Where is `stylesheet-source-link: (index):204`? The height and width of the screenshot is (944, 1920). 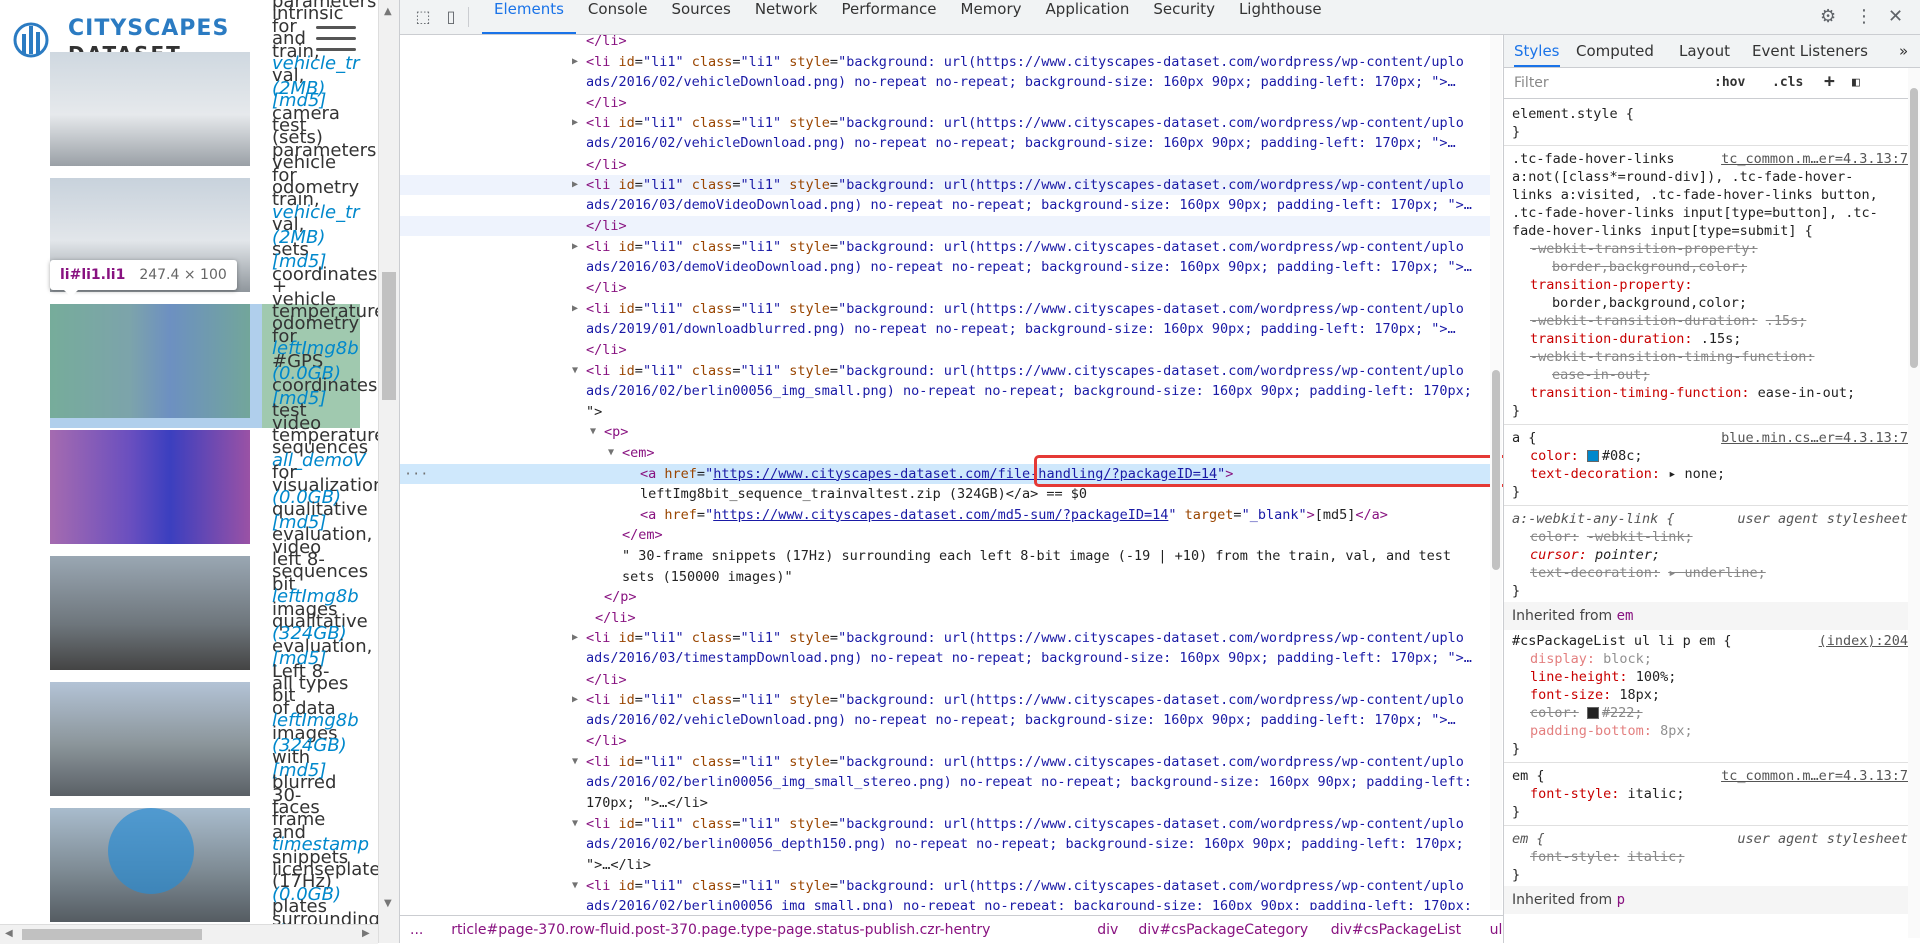 stylesheet-source-link: (index):204 is located at coordinates (1863, 641).